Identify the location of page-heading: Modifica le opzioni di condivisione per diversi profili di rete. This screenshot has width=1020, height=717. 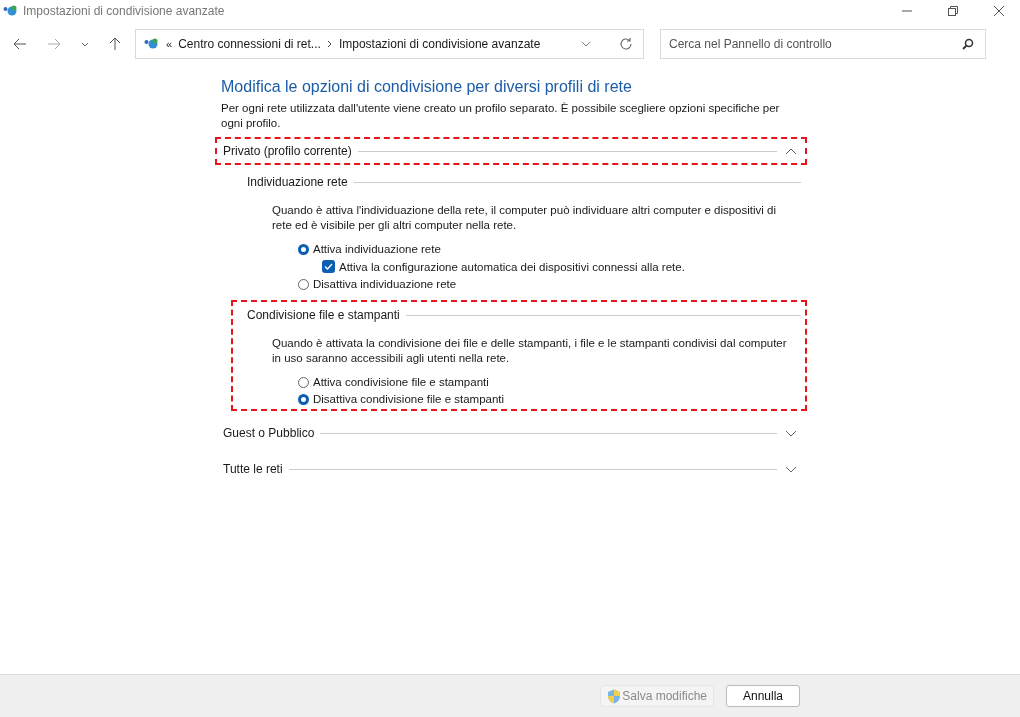
(427, 87).